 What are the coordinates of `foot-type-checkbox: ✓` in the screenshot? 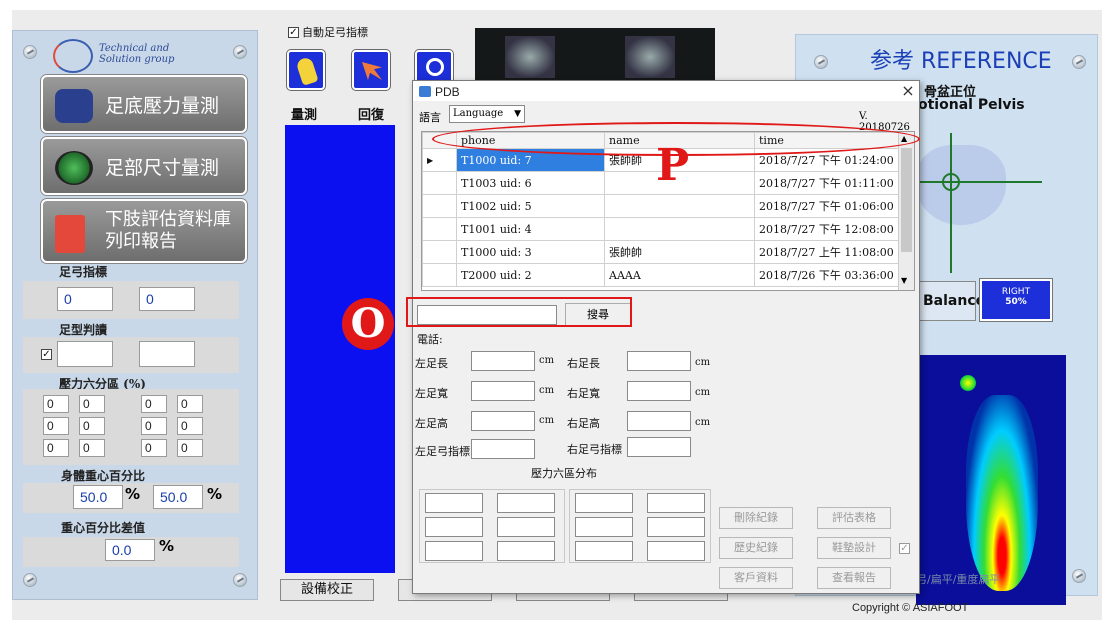 It's located at (46, 354).